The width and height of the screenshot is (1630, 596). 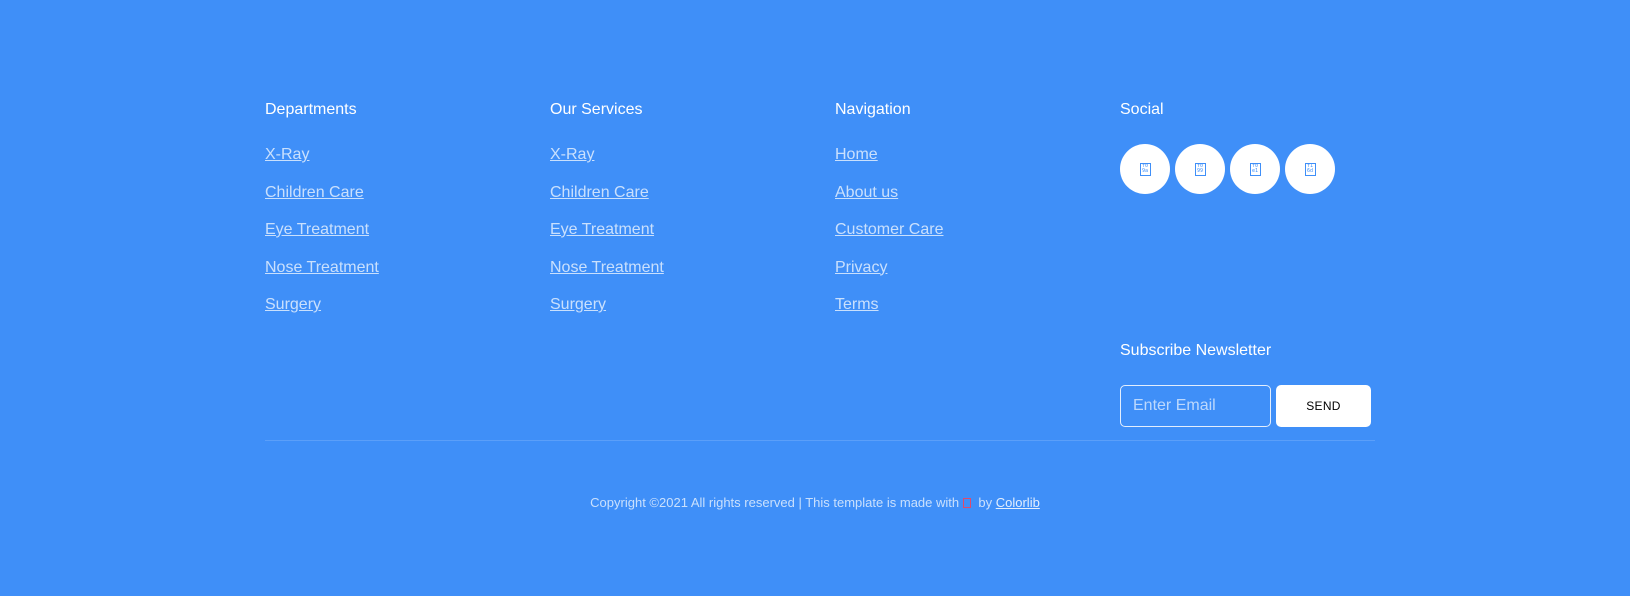 I want to click on departments-link-eye-treatment: Eye Treatment, so click(x=317, y=229).